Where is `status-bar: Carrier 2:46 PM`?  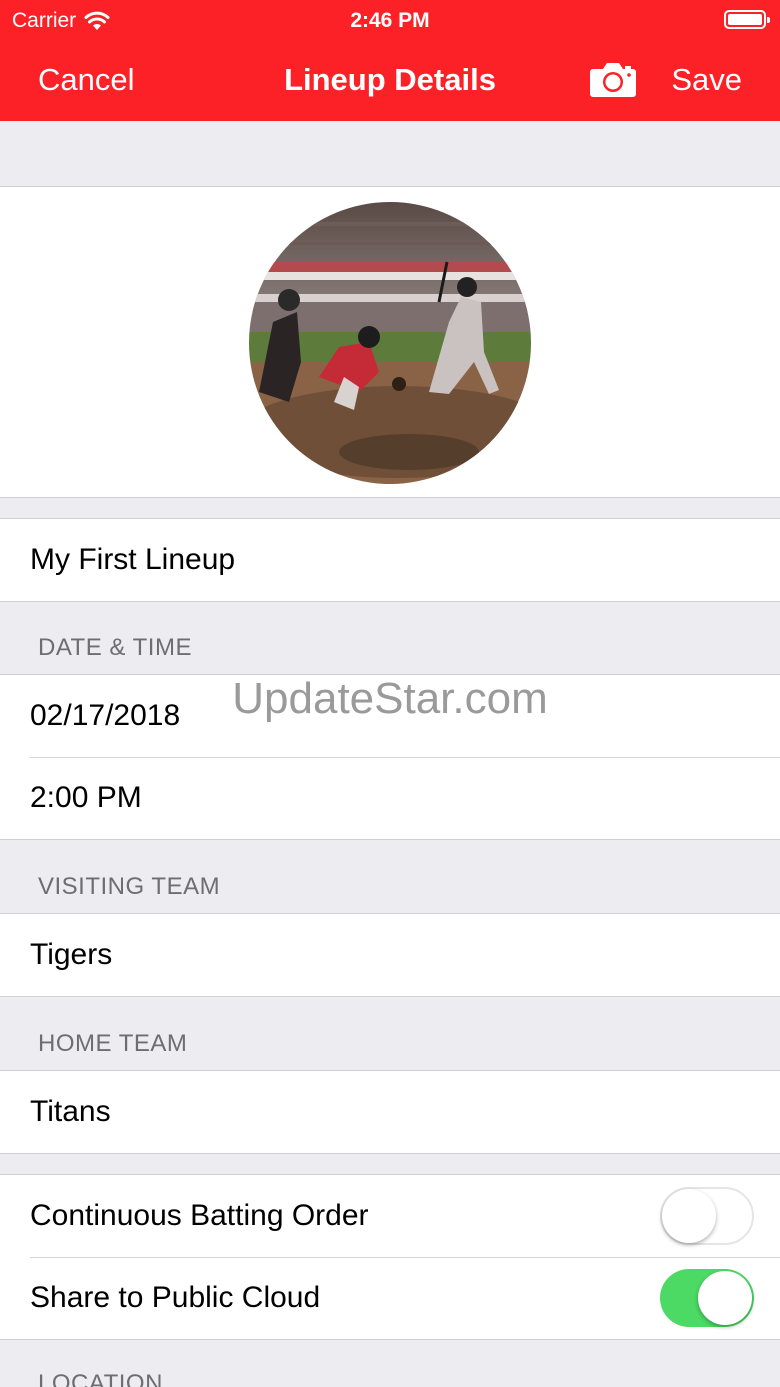
status-bar: Carrier 2:46 PM is located at coordinates (390, 20).